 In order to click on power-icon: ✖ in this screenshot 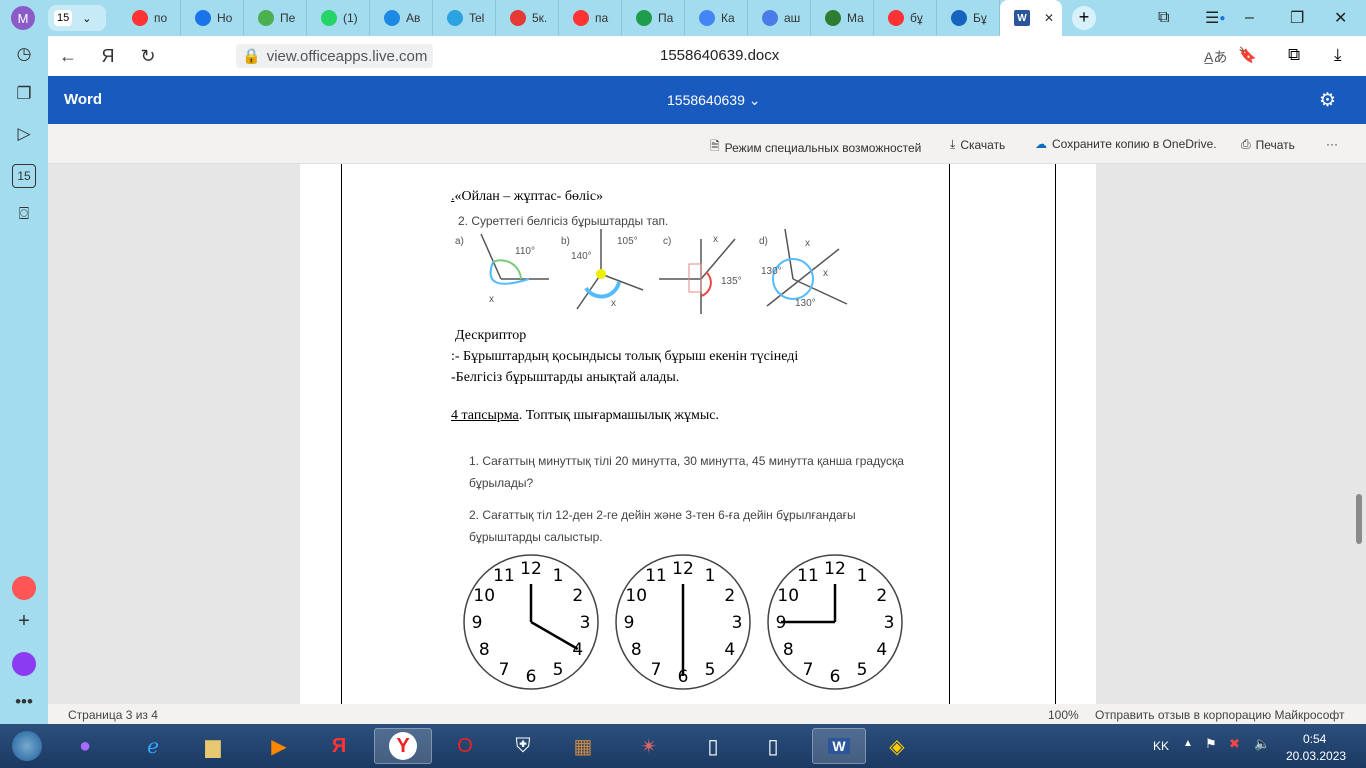, I will do `click(1234, 744)`.